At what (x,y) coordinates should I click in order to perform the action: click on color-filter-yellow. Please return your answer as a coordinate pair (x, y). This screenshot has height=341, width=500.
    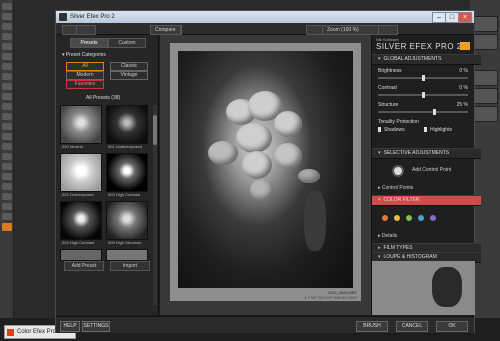
    Looking at the image, I should click on (409, 218).